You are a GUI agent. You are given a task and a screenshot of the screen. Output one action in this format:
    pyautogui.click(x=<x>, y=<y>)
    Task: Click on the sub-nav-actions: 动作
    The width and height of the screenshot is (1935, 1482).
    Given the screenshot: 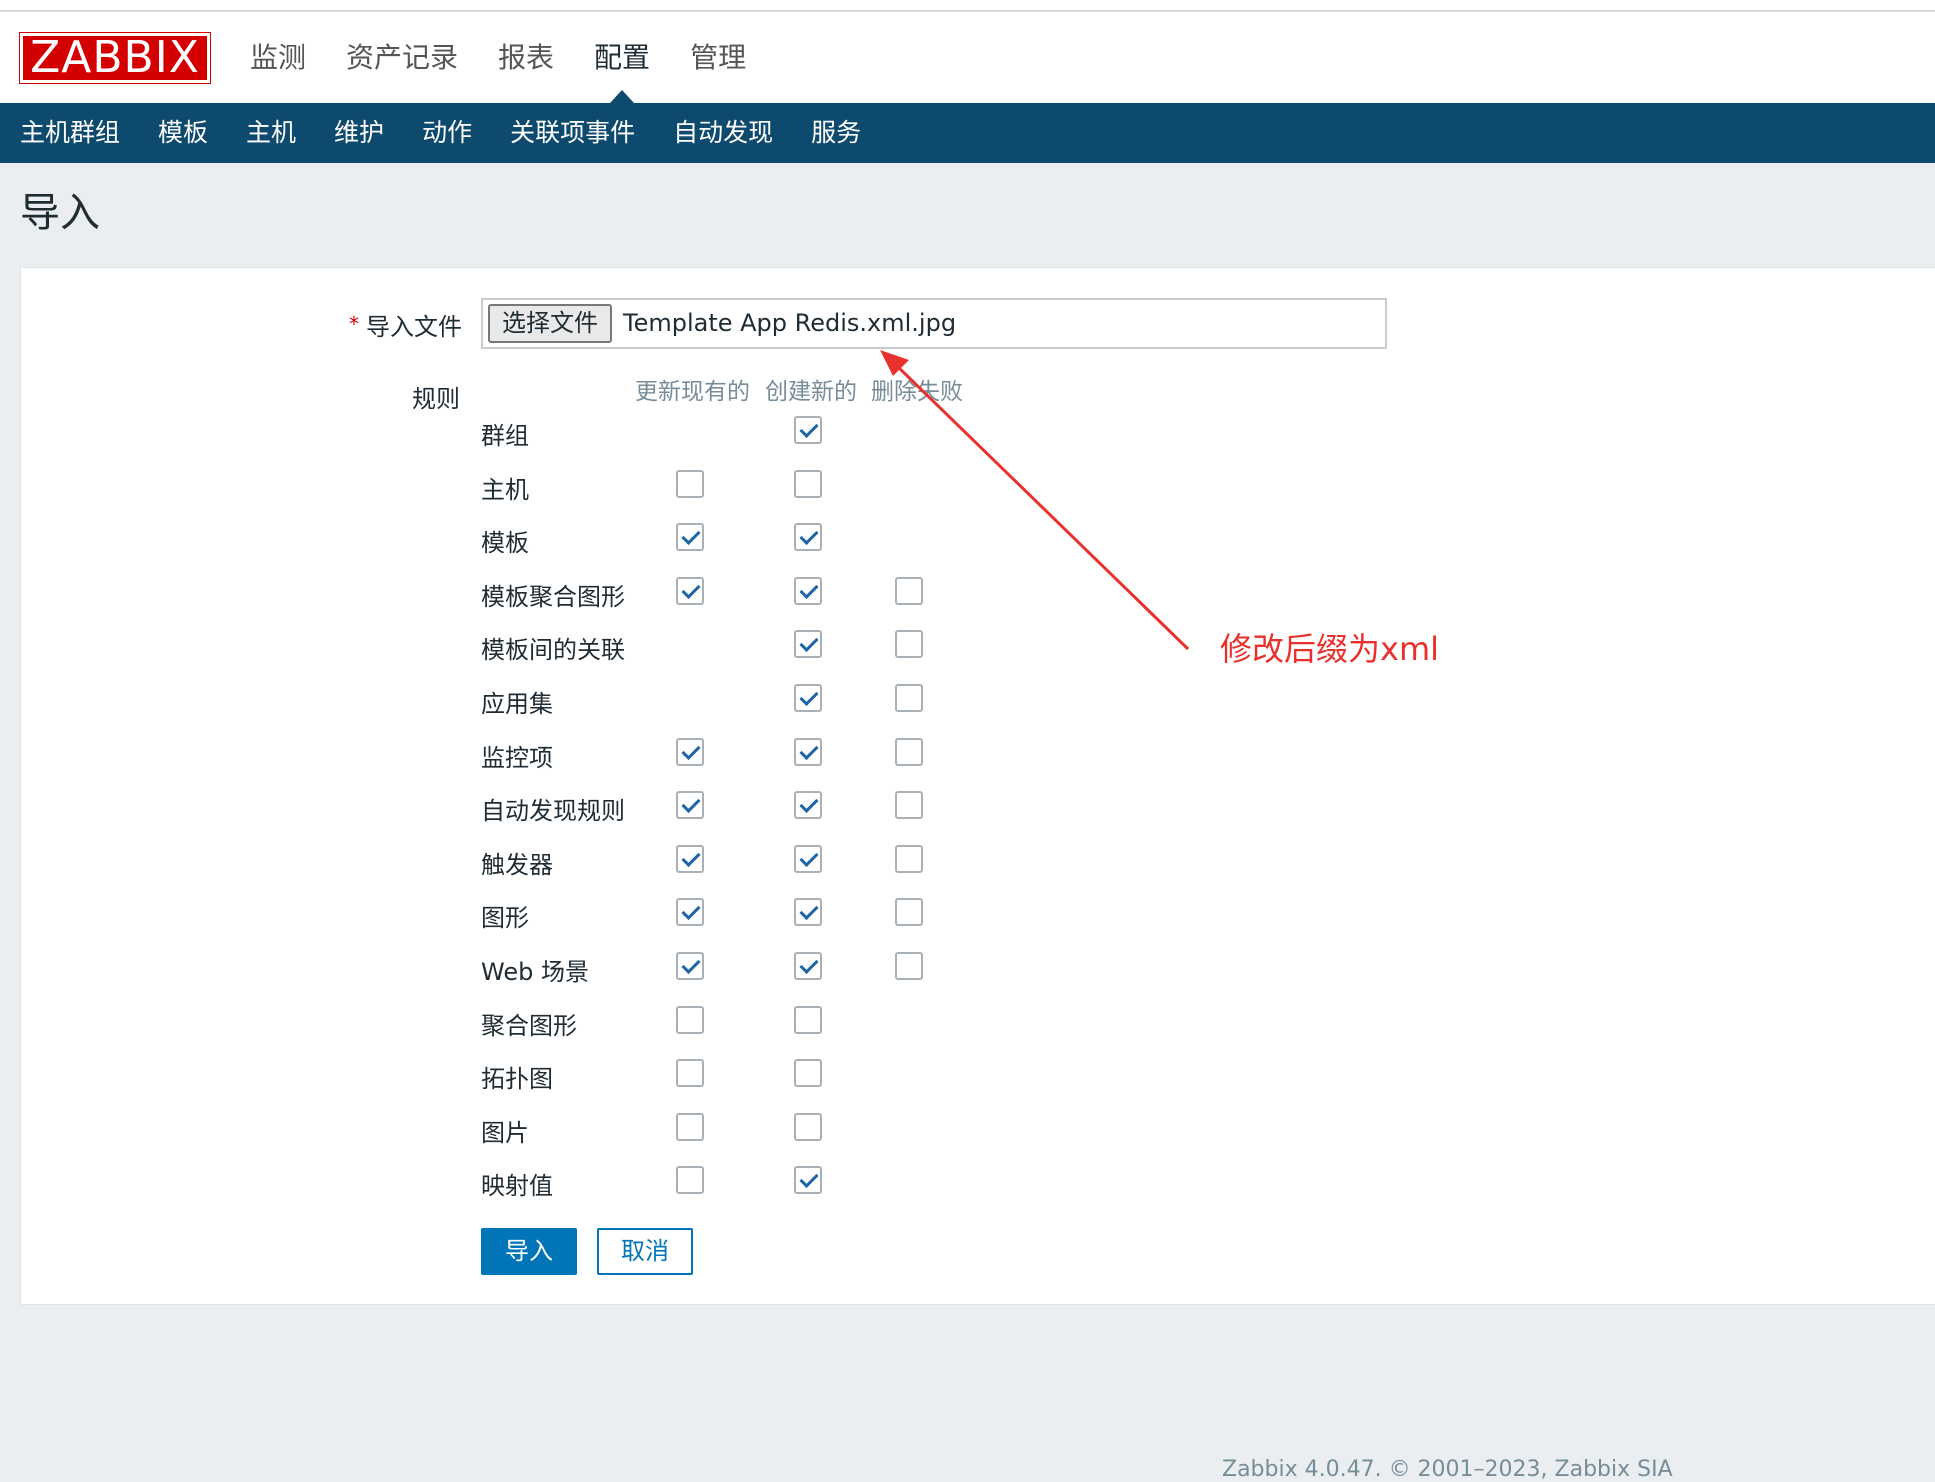 What is the action you would take?
    pyautogui.click(x=447, y=133)
    